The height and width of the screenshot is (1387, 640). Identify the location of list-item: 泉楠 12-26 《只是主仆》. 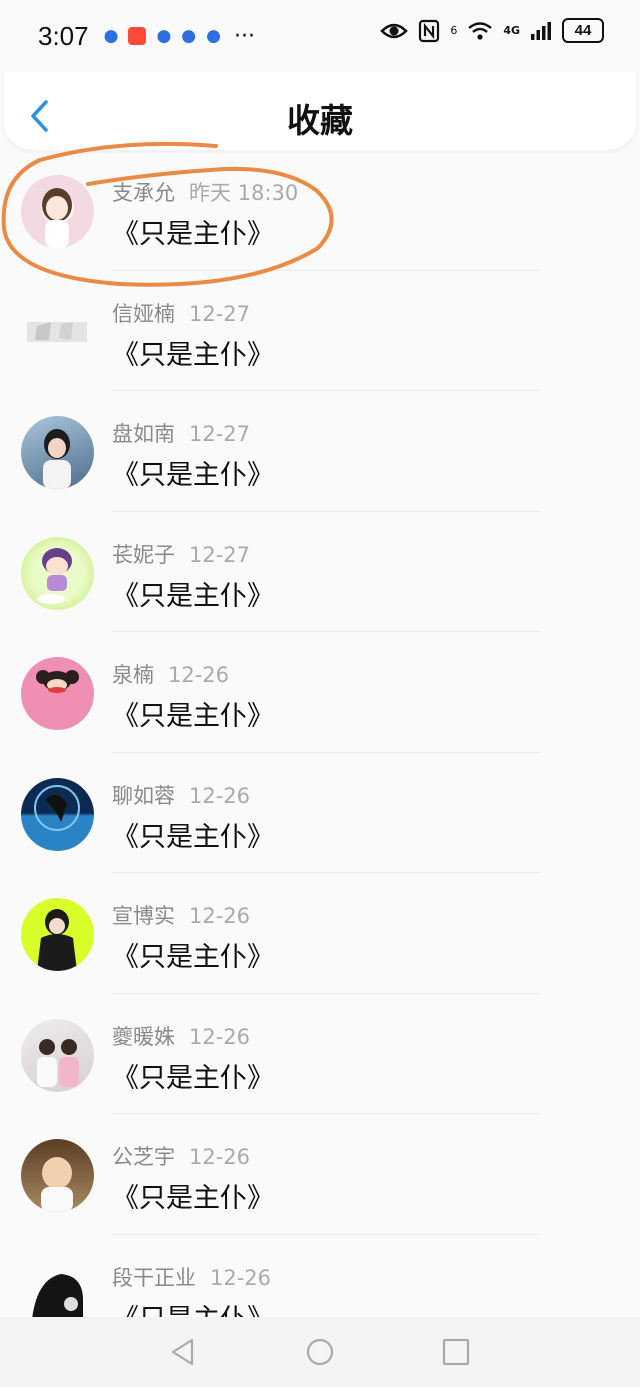
(320, 692).